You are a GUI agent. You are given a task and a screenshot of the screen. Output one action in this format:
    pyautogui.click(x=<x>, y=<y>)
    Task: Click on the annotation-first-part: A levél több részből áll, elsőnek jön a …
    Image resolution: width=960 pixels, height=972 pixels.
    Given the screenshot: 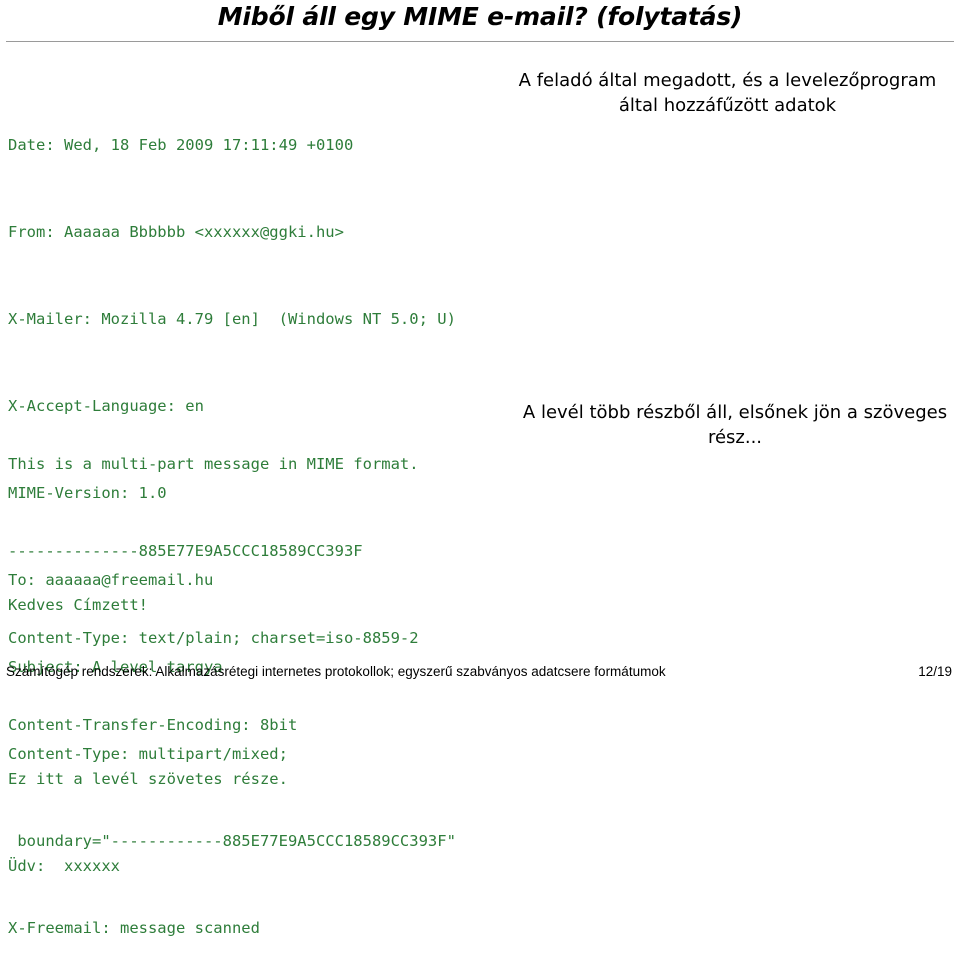 What is the action you would take?
    pyautogui.click(x=735, y=425)
    